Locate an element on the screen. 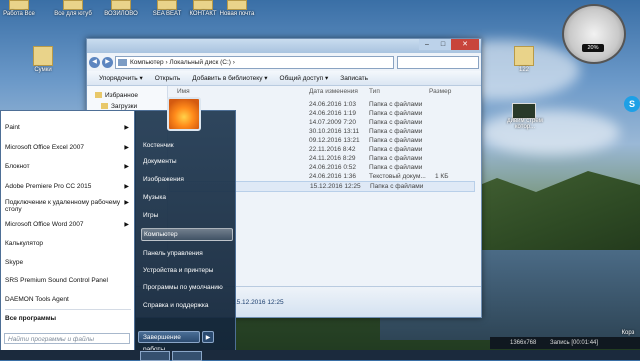 This screenshot has width=640, height=361. star-icon is located at coordinates (98, 95).